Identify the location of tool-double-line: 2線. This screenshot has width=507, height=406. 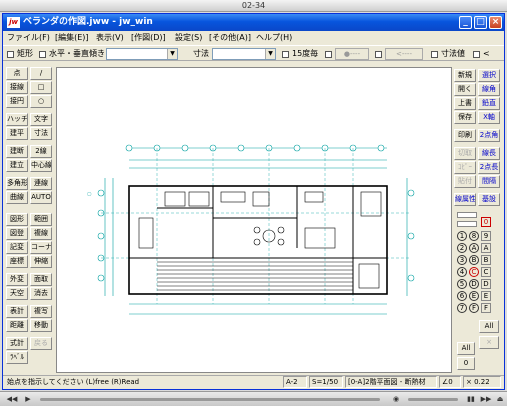
(41, 151).